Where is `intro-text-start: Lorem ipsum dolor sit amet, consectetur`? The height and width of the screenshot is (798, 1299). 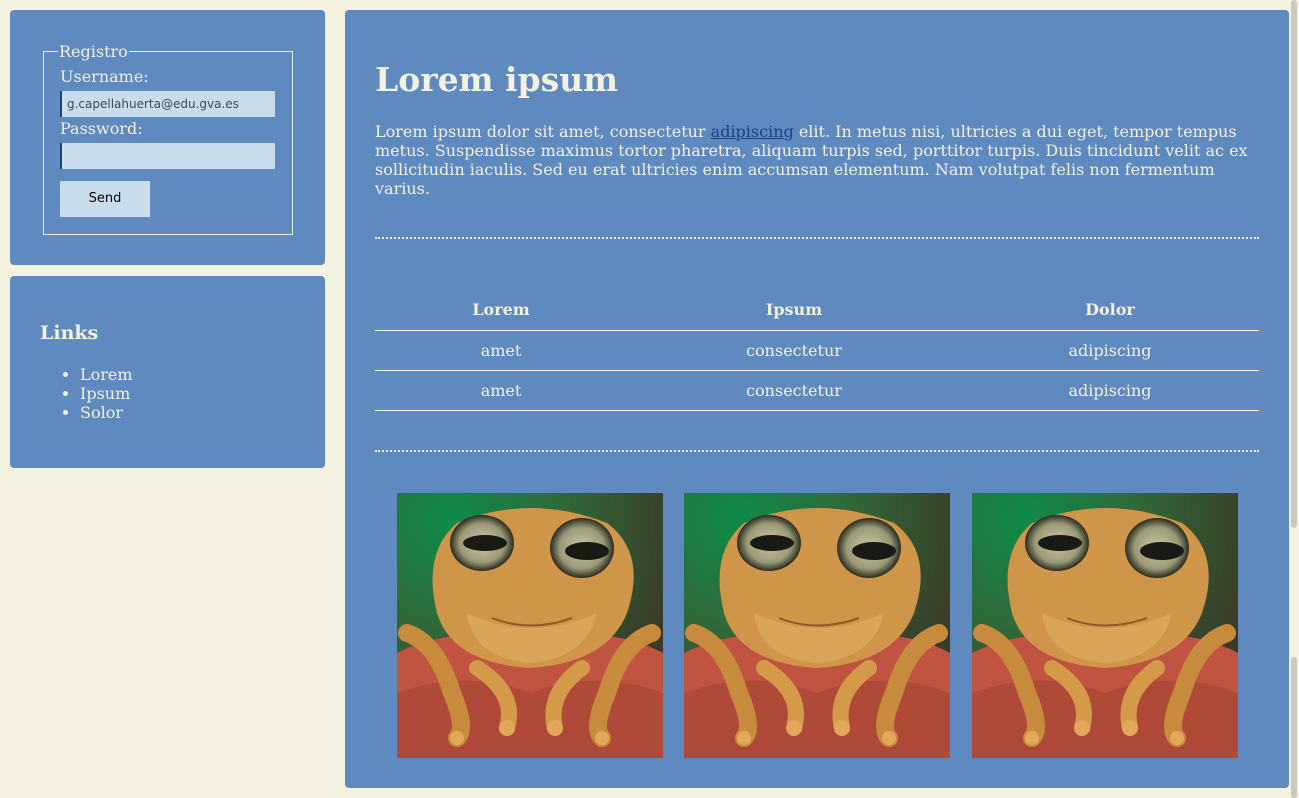
intro-text-start: Lorem ipsum dolor sit amet, consectetur is located at coordinates (543, 131).